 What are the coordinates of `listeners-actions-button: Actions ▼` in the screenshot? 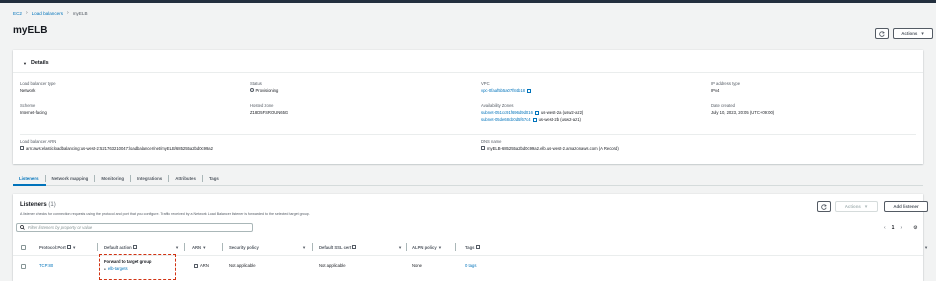 It's located at (856, 206).